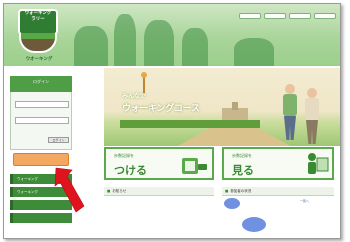 The height and width of the screenshot is (242, 350). What do you see at coordinates (278, 163) in the screenshot?
I see `view-steps-button: 歩数記録を 見る` at bounding box center [278, 163].